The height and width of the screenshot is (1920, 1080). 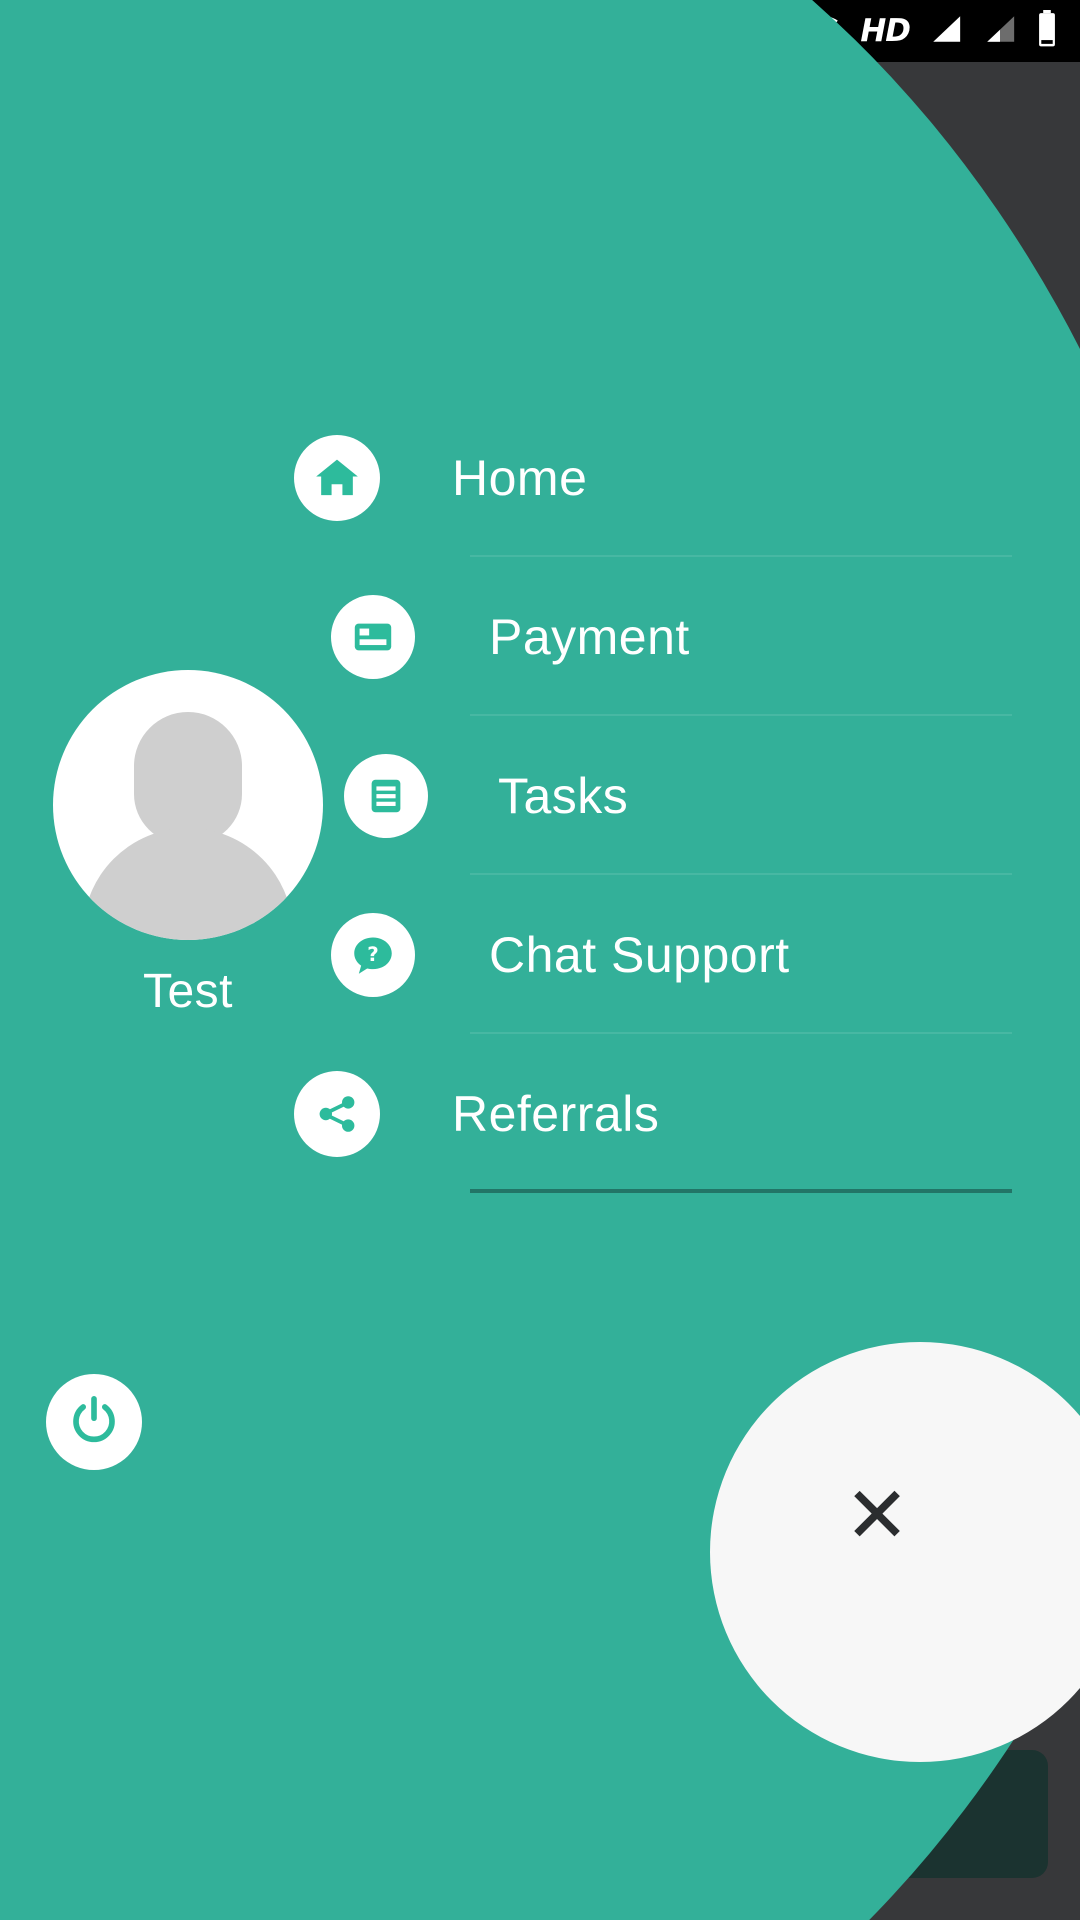 I want to click on home-icon, so click(x=337, y=477).